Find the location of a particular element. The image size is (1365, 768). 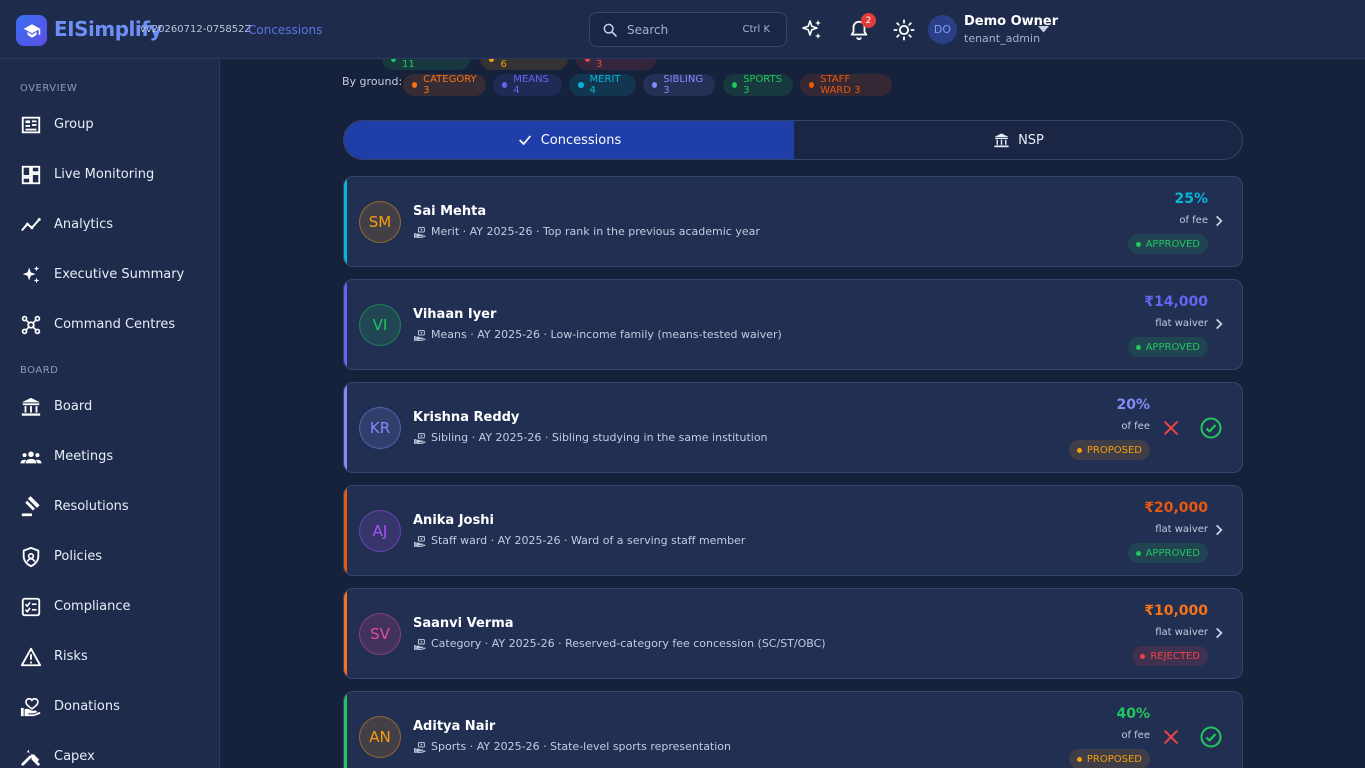

tab-concessions: Concessions is located at coordinates (569, 140).